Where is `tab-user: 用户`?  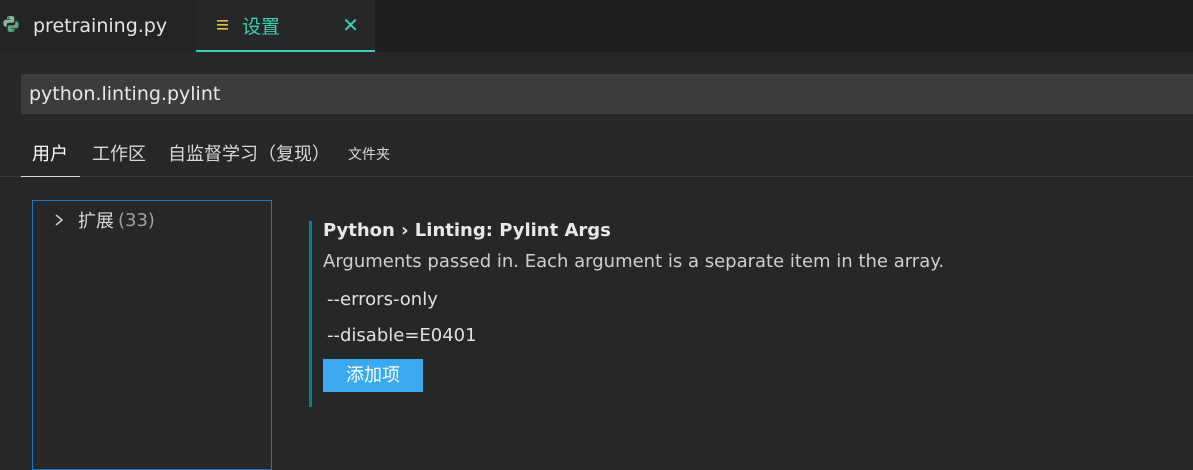
tab-user: 用户 is located at coordinates (50, 155).